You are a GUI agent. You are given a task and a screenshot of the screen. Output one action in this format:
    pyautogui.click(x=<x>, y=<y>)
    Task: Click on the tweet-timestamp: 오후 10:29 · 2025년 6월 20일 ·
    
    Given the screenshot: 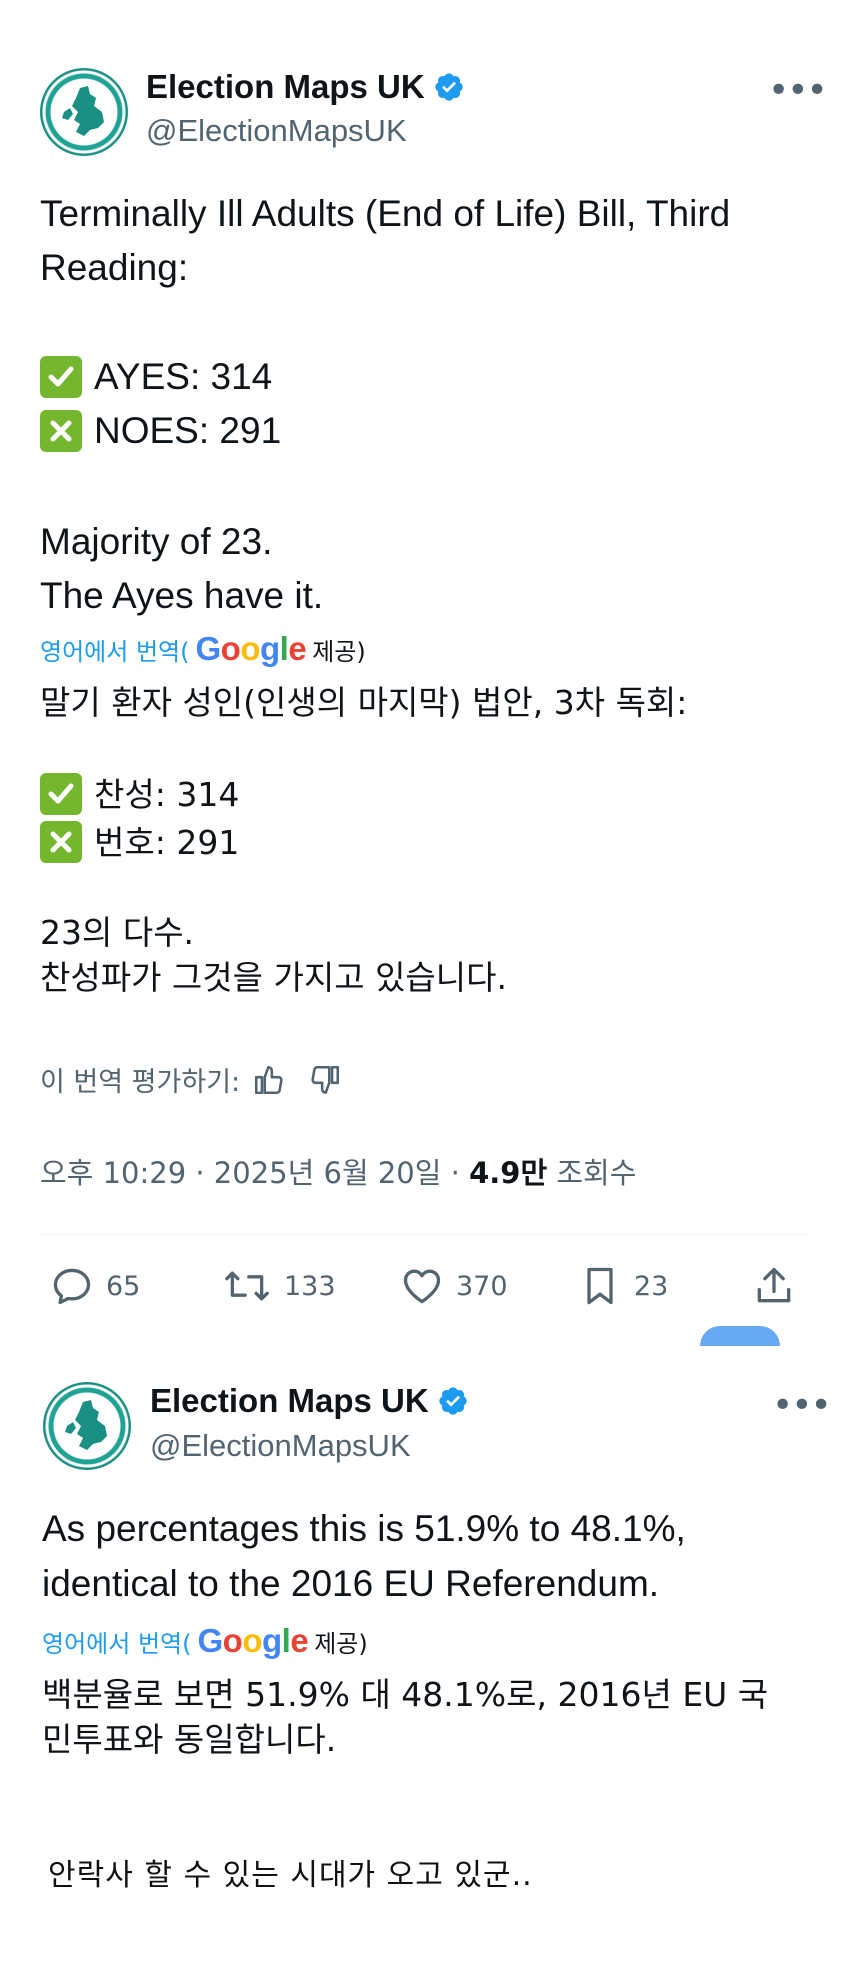 What is the action you would take?
    pyautogui.click(x=254, y=1173)
    